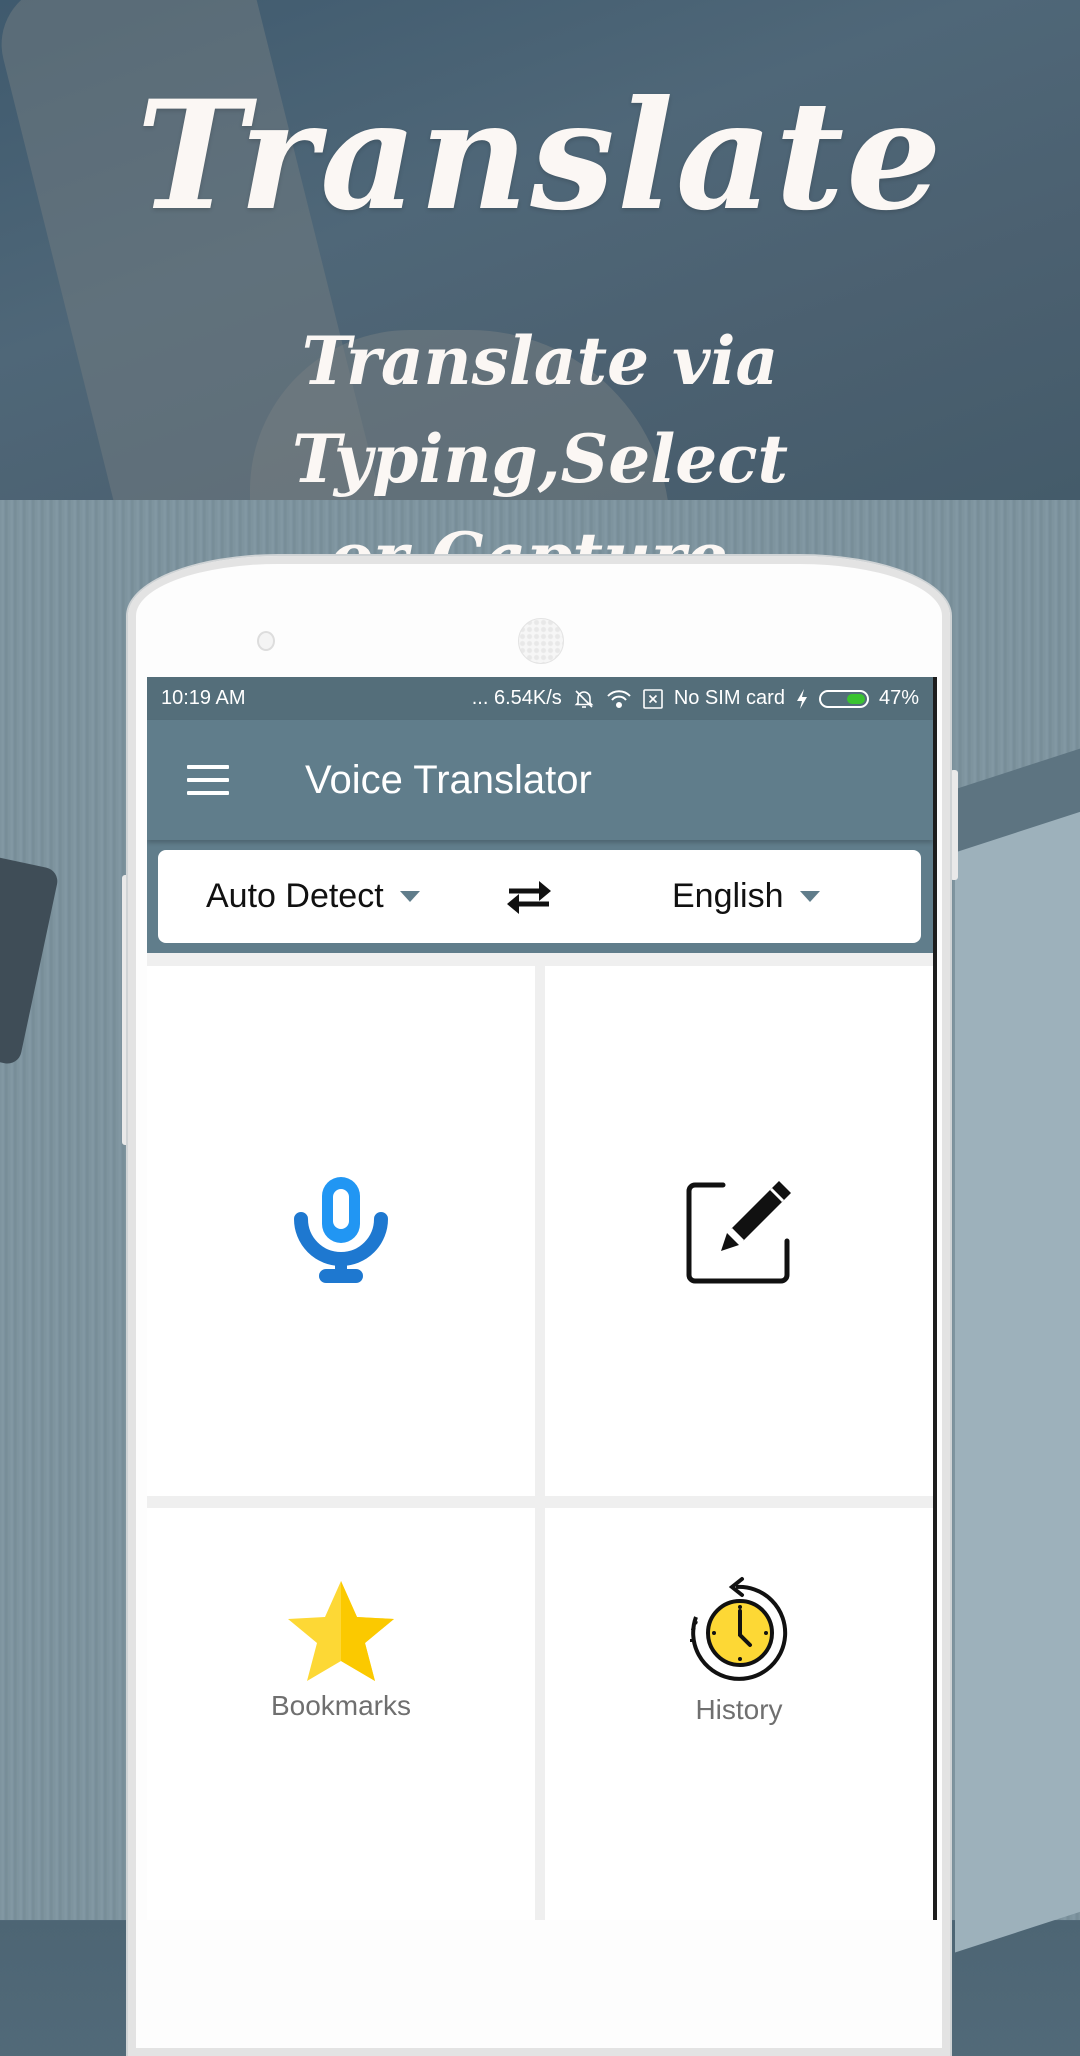 The image size is (1080, 2056). I want to click on hamburger-menu-icon, so click(208, 780).